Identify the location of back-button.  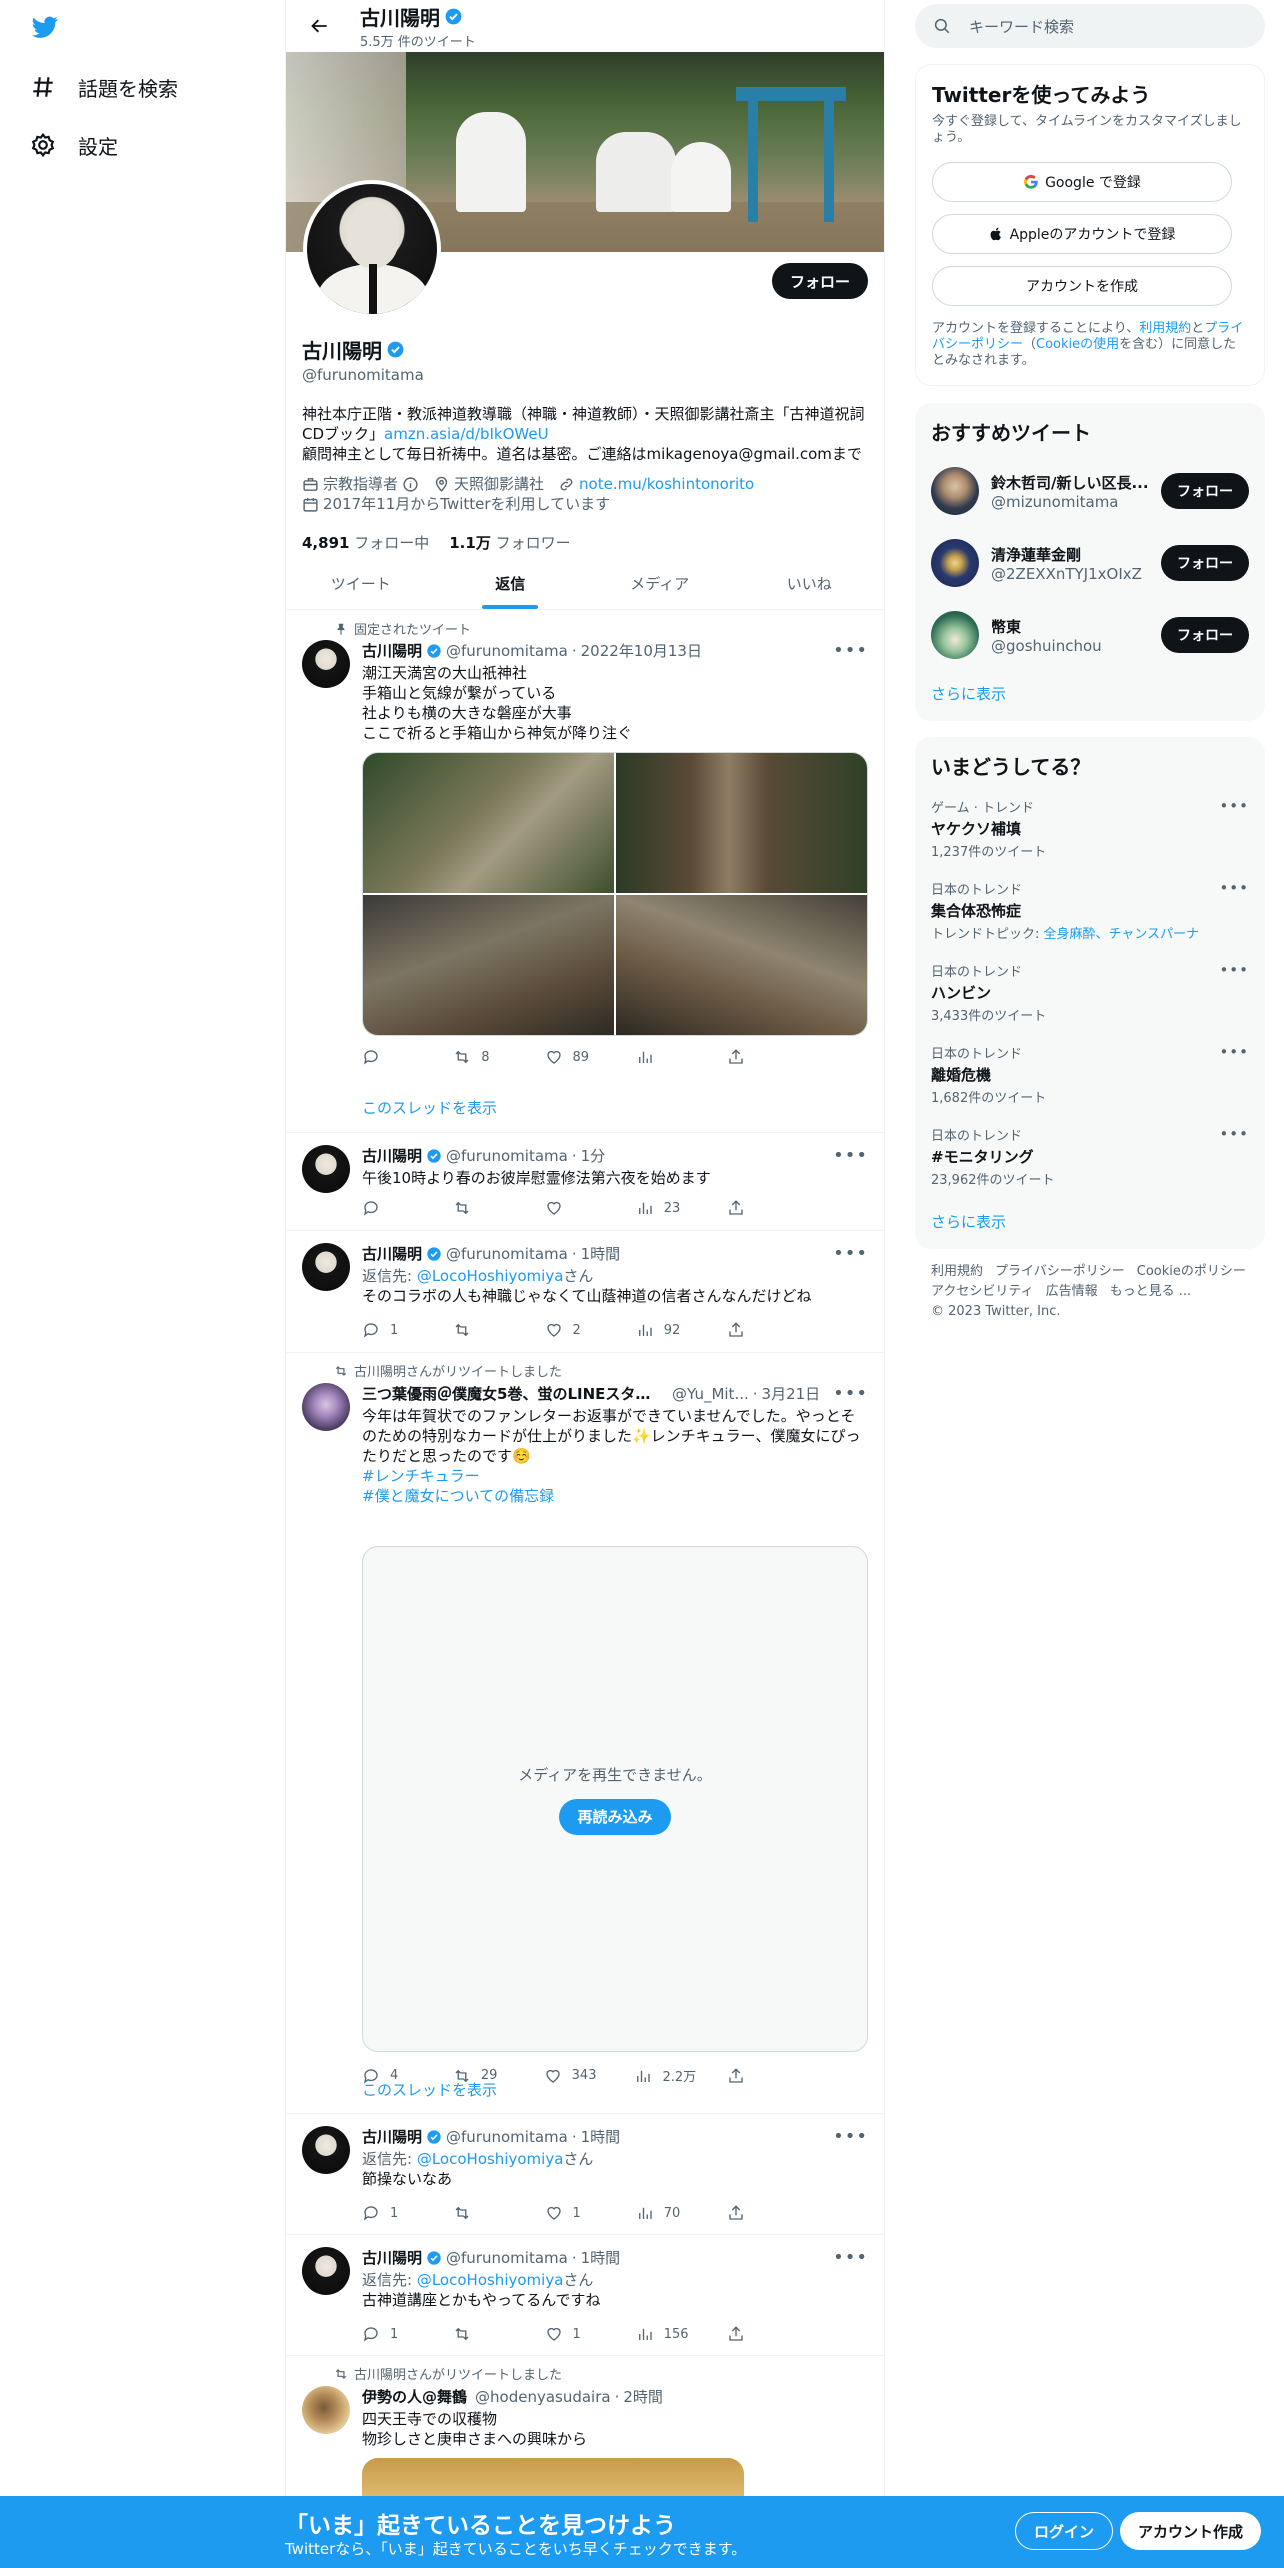
(320, 26).